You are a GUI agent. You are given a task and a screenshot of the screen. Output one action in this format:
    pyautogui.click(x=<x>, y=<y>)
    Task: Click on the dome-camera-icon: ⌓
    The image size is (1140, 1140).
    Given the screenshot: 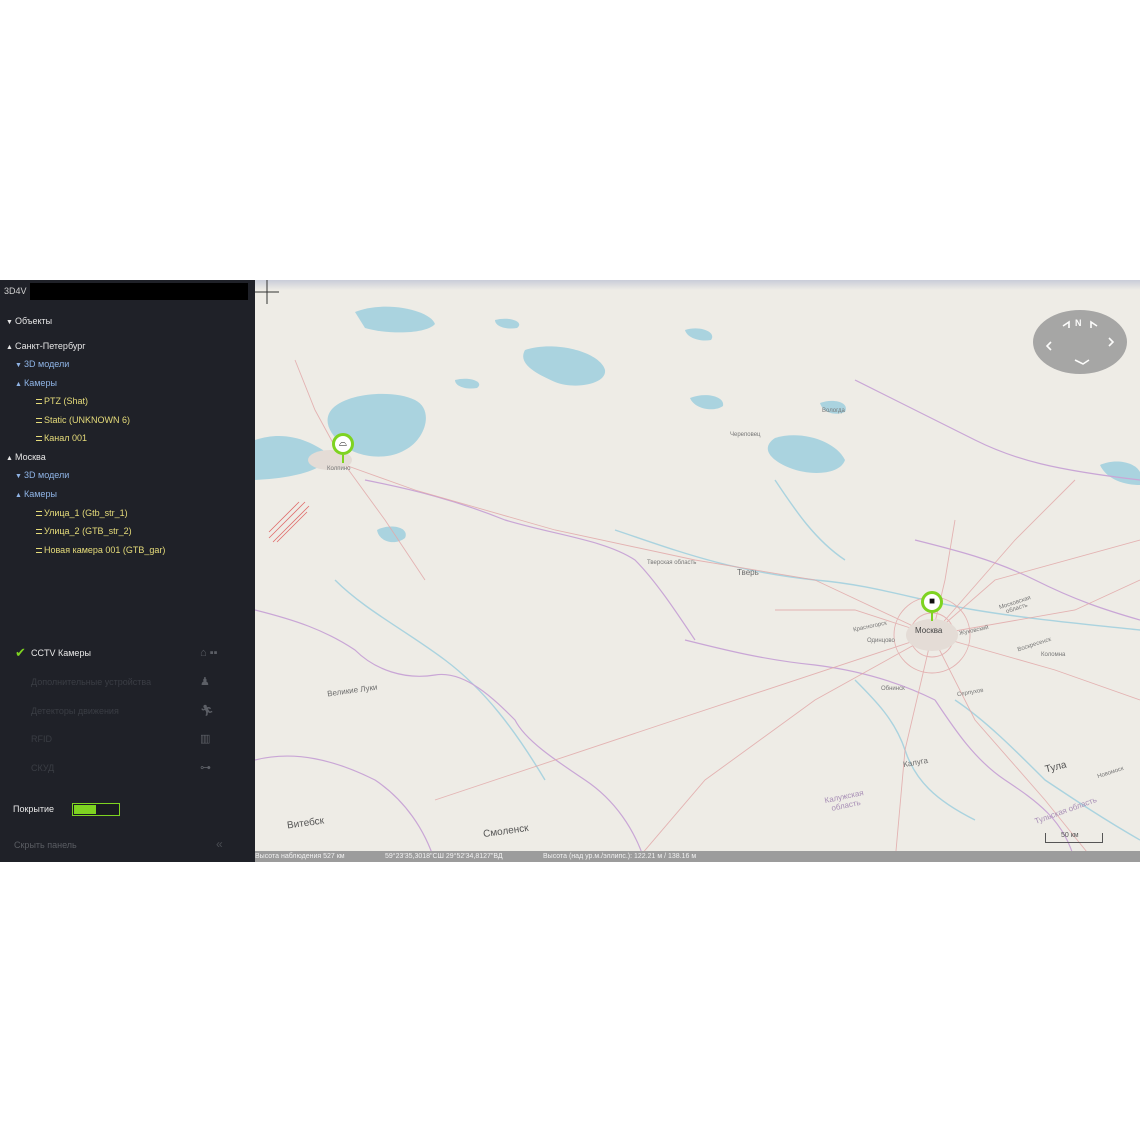 What is the action you would take?
    pyautogui.click(x=343, y=443)
    